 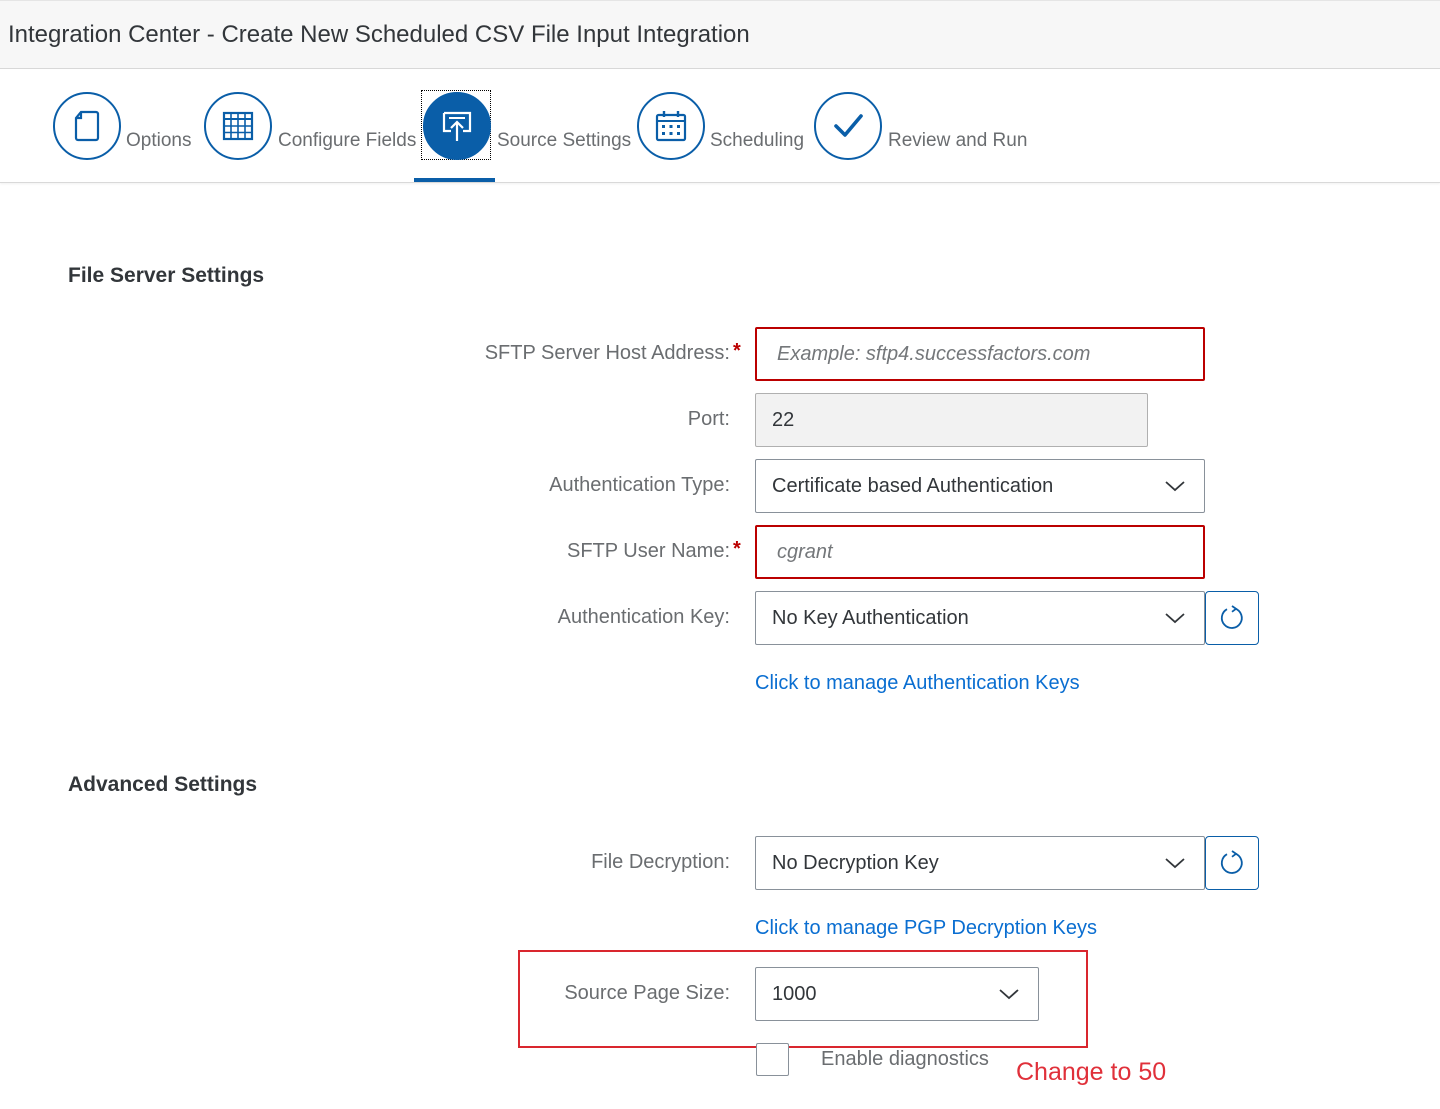 What do you see at coordinates (643, 617) in the screenshot?
I see `auth-key-label: Authentication Key:` at bounding box center [643, 617].